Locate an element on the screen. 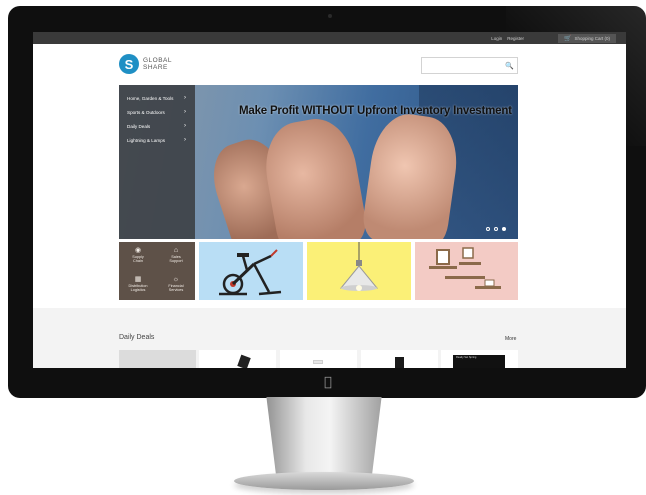 The height and width of the screenshot is (495, 646). building-icon: ▦ is located at coordinates (138, 280).